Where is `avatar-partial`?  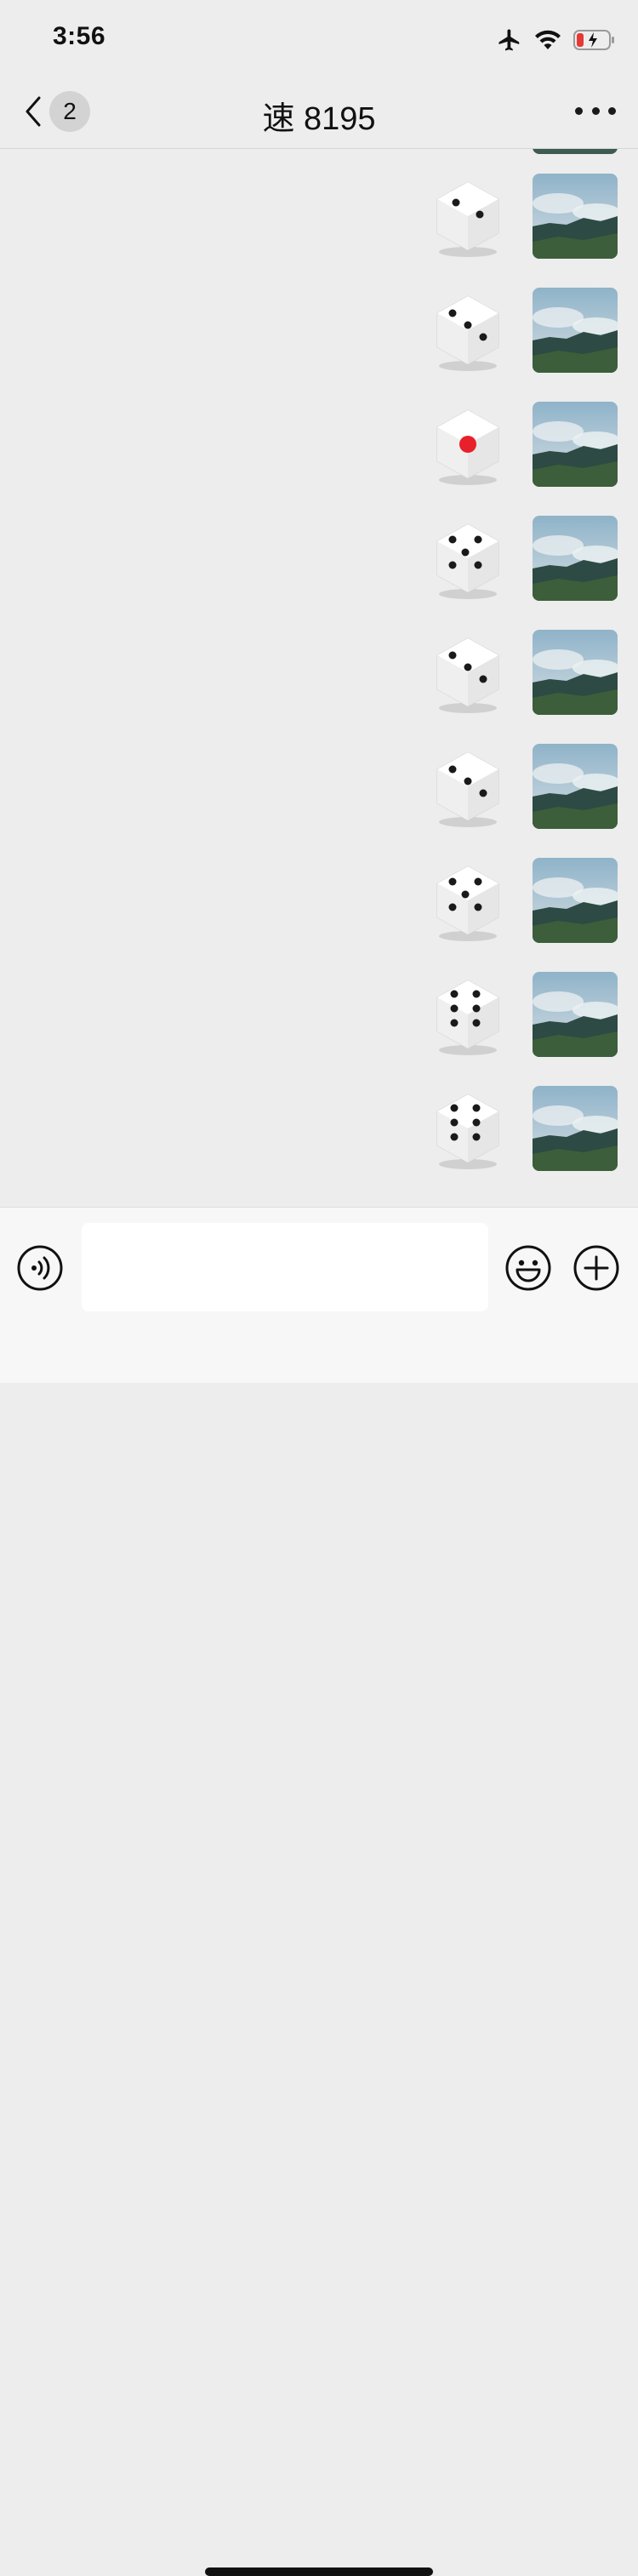 avatar-partial is located at coordinates (576, 151).